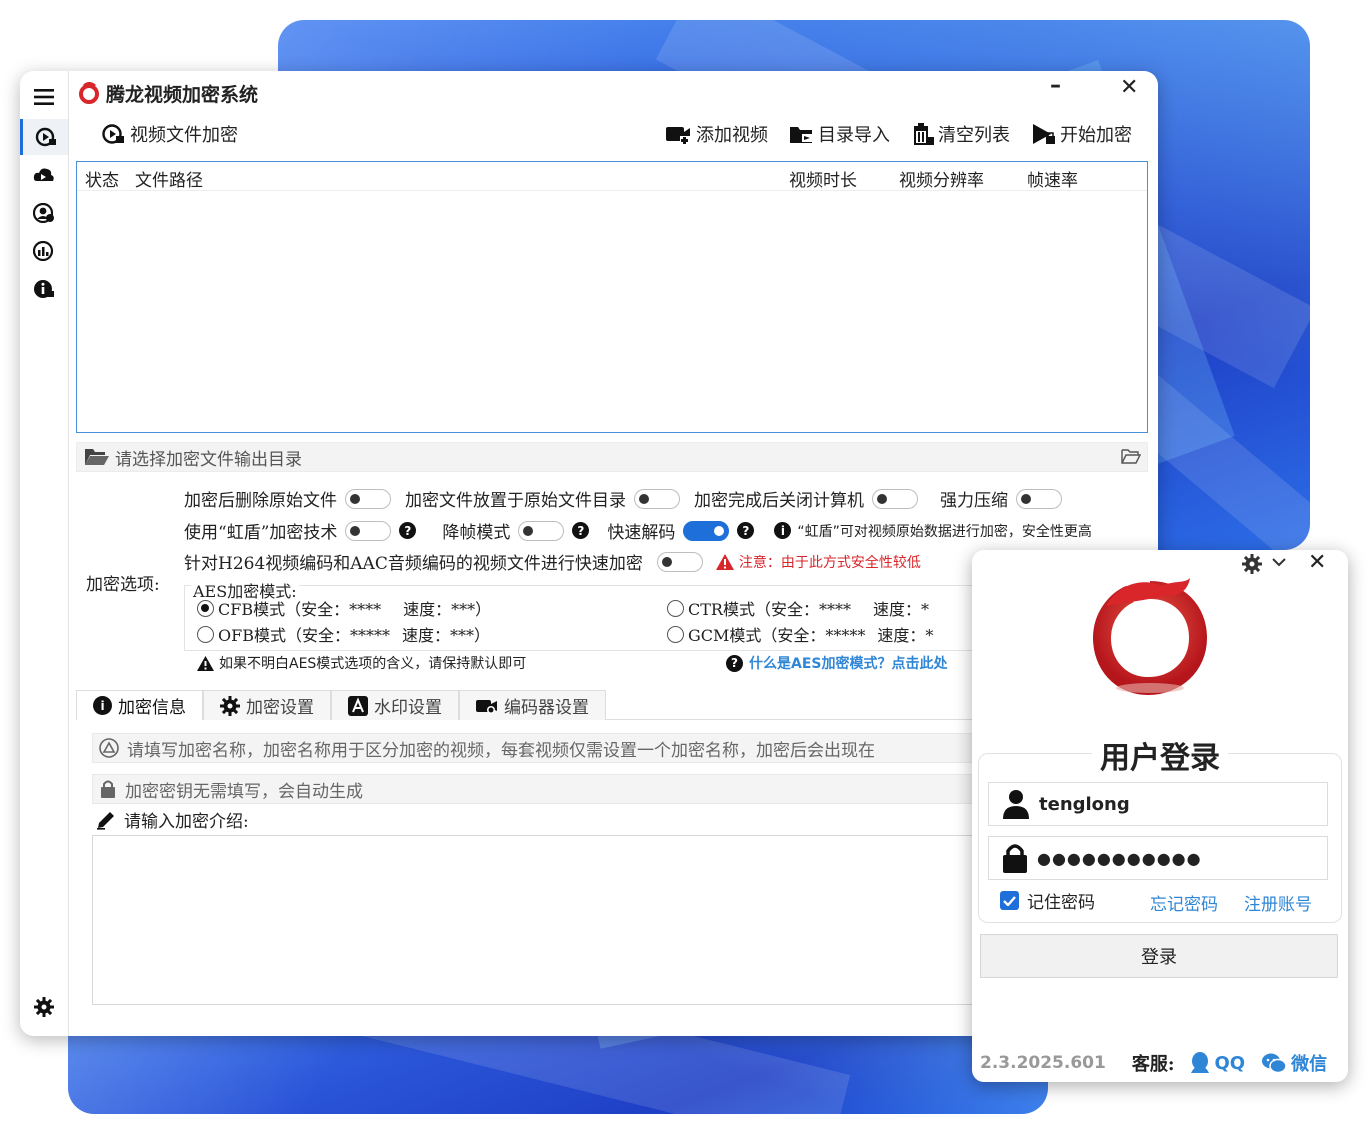 The width and height of the screenshot is (1368, 1135). What do you see at coordinates (267, 705) in the screenshot?
I see `tab-encrypt-settings: 加密设置` at bounding box center [267, 705].